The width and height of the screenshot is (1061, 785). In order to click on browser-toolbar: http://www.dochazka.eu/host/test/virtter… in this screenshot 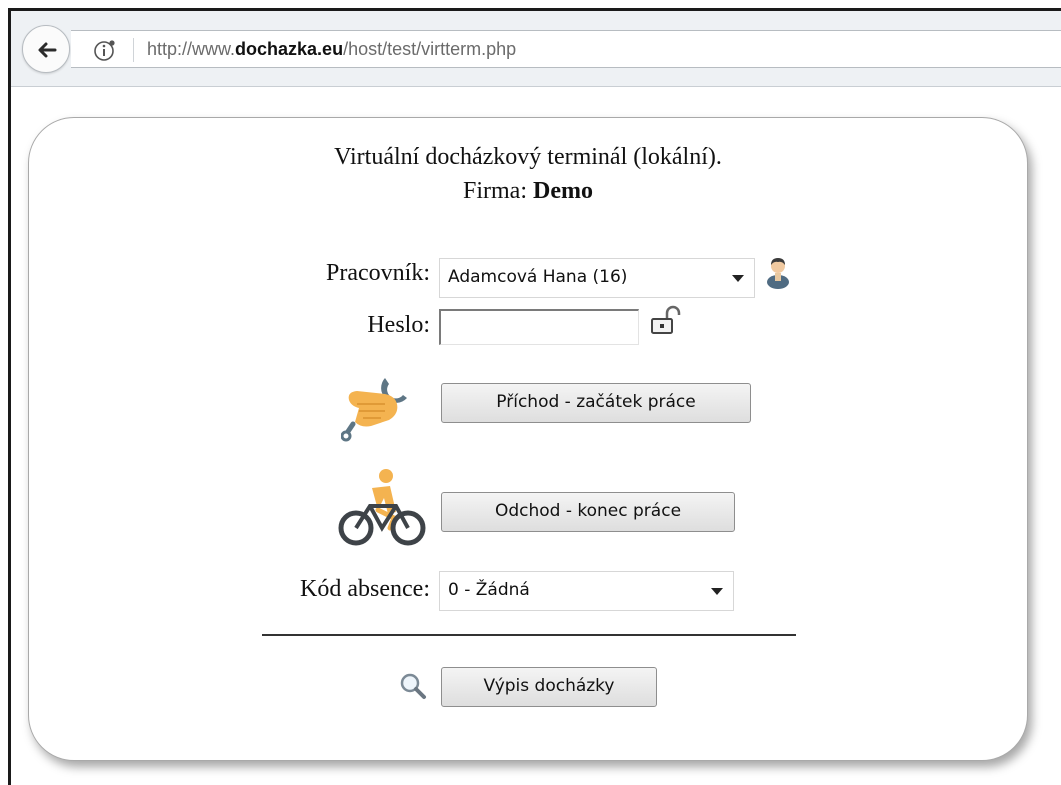, I will do `click(536, 49)`.